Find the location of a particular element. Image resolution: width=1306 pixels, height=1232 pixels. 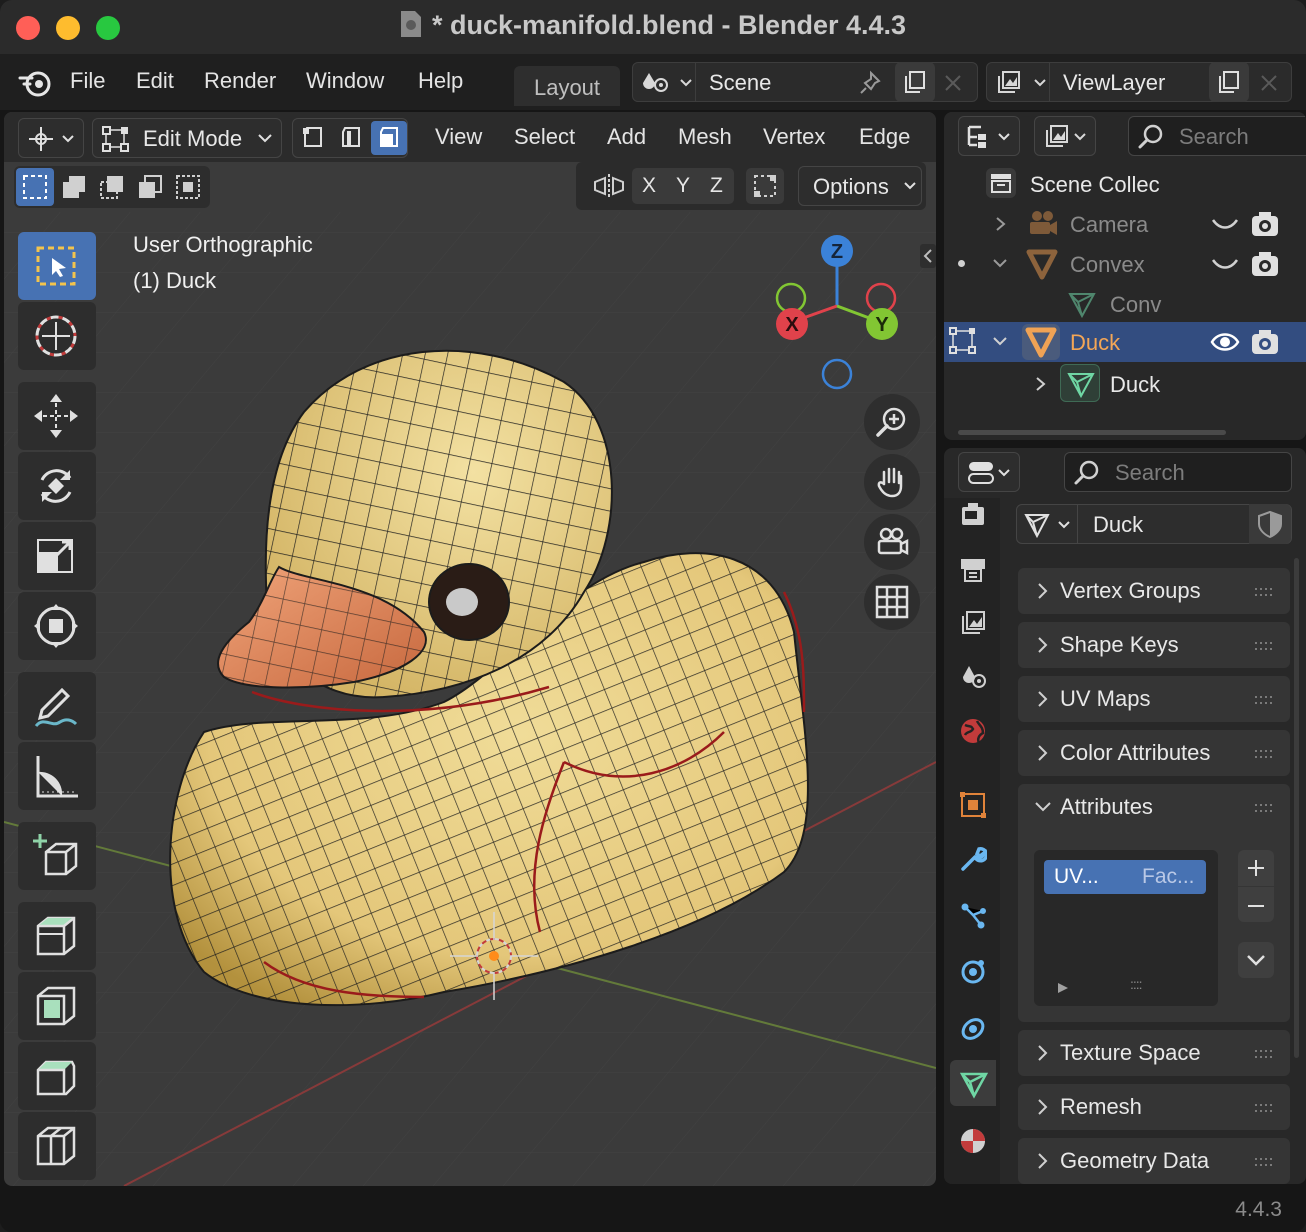

attributes-list: UV... Fac... :::: is located at coordinates (1126, 928).